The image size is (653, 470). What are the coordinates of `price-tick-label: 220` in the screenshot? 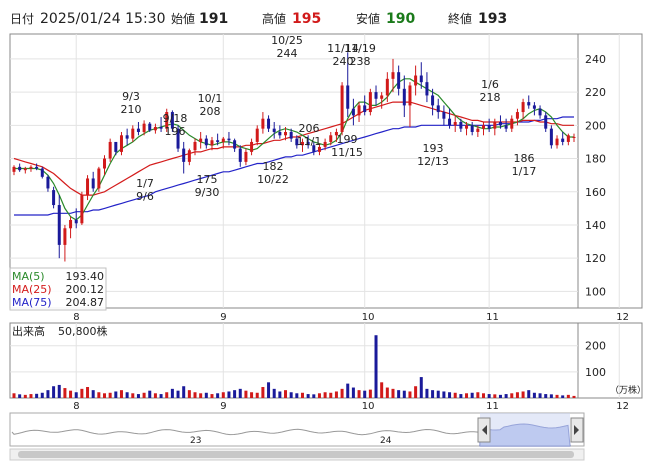 It's located at (595, 92).